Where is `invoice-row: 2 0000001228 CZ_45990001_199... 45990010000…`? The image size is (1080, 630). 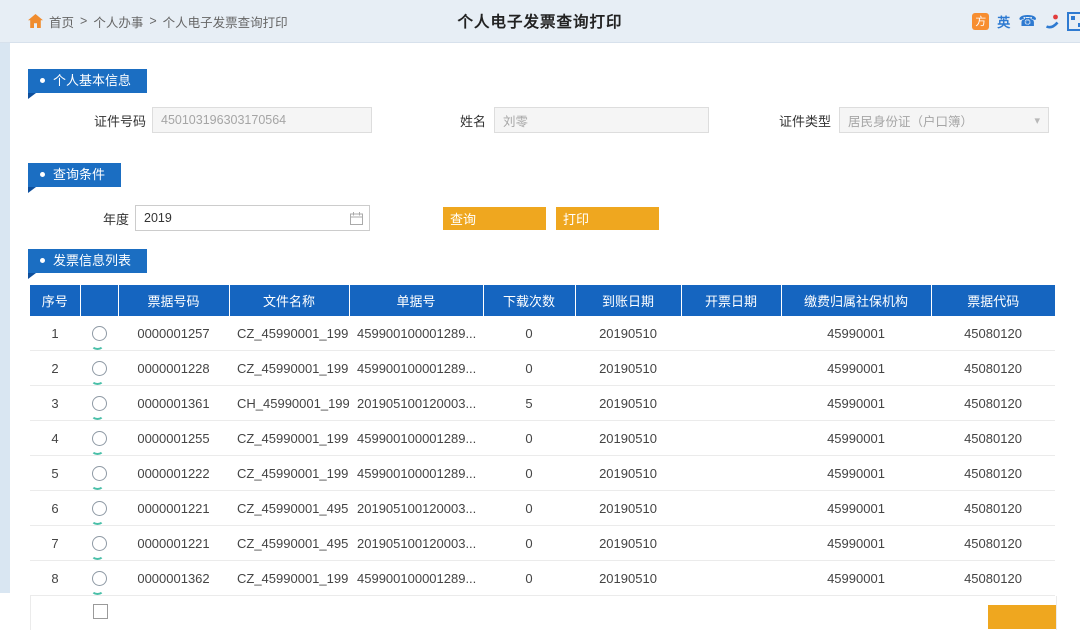
invoice-row: 2 0000001228 CZ_45990001_199... 45990010000… is located at coordinates (542, 368).